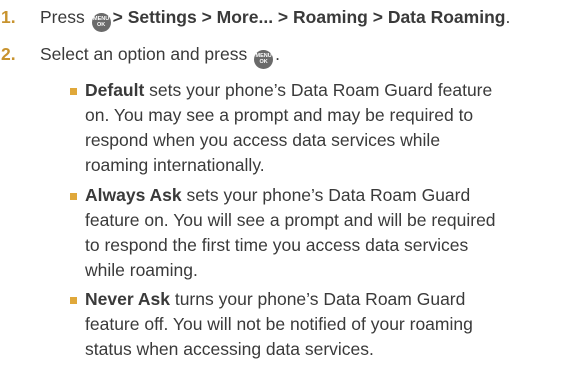 This screenshot has height=385, width=581. I want to click on option-name: Default, so click(115, 90).